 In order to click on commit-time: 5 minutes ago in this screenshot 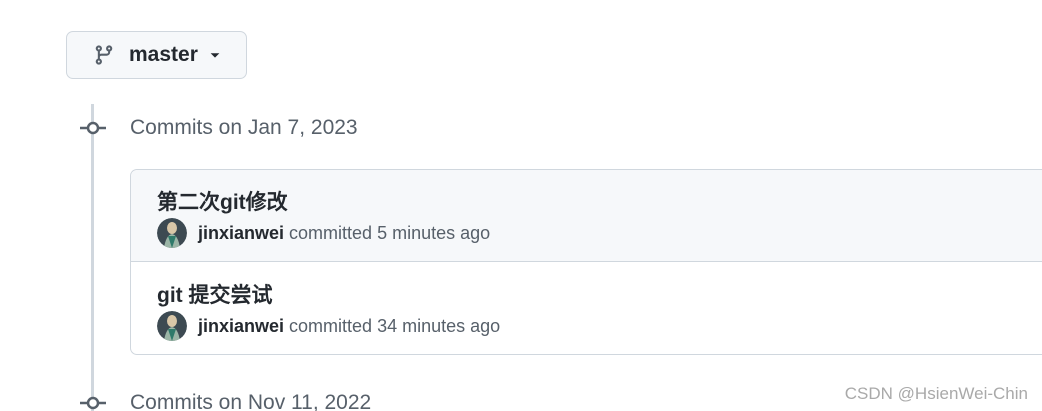, I will do `click(434, 232)`.